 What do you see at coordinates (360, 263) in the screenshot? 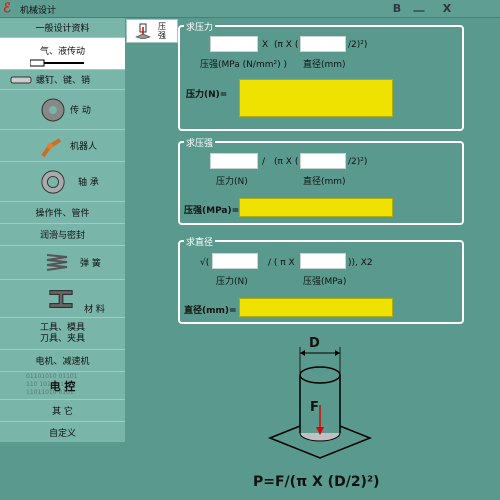
I see `tail-text: )), X2` at bounding box center [360, 263].